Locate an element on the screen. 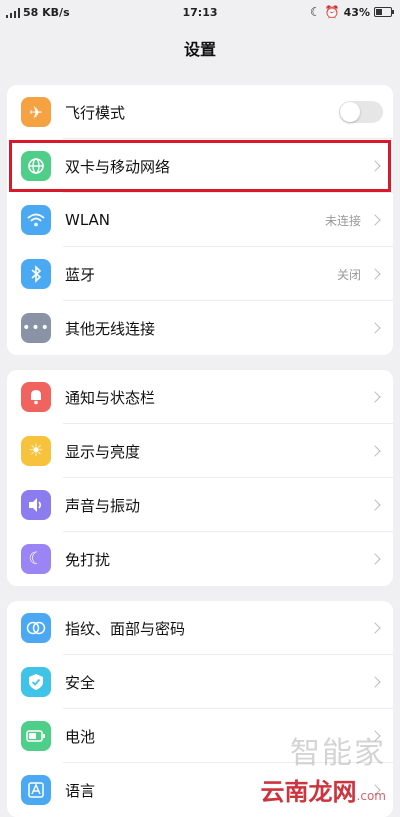 This screenshot has width=400, height=817. settings-item-label: WLAN is located at coordinates (88, 220).